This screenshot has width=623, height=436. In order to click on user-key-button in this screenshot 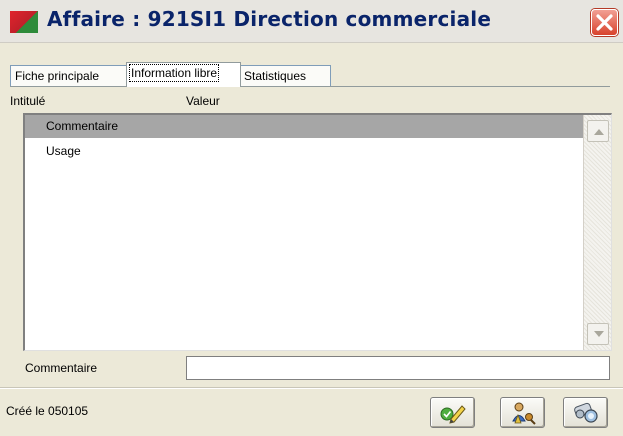, I will do `click(522, 412)`.